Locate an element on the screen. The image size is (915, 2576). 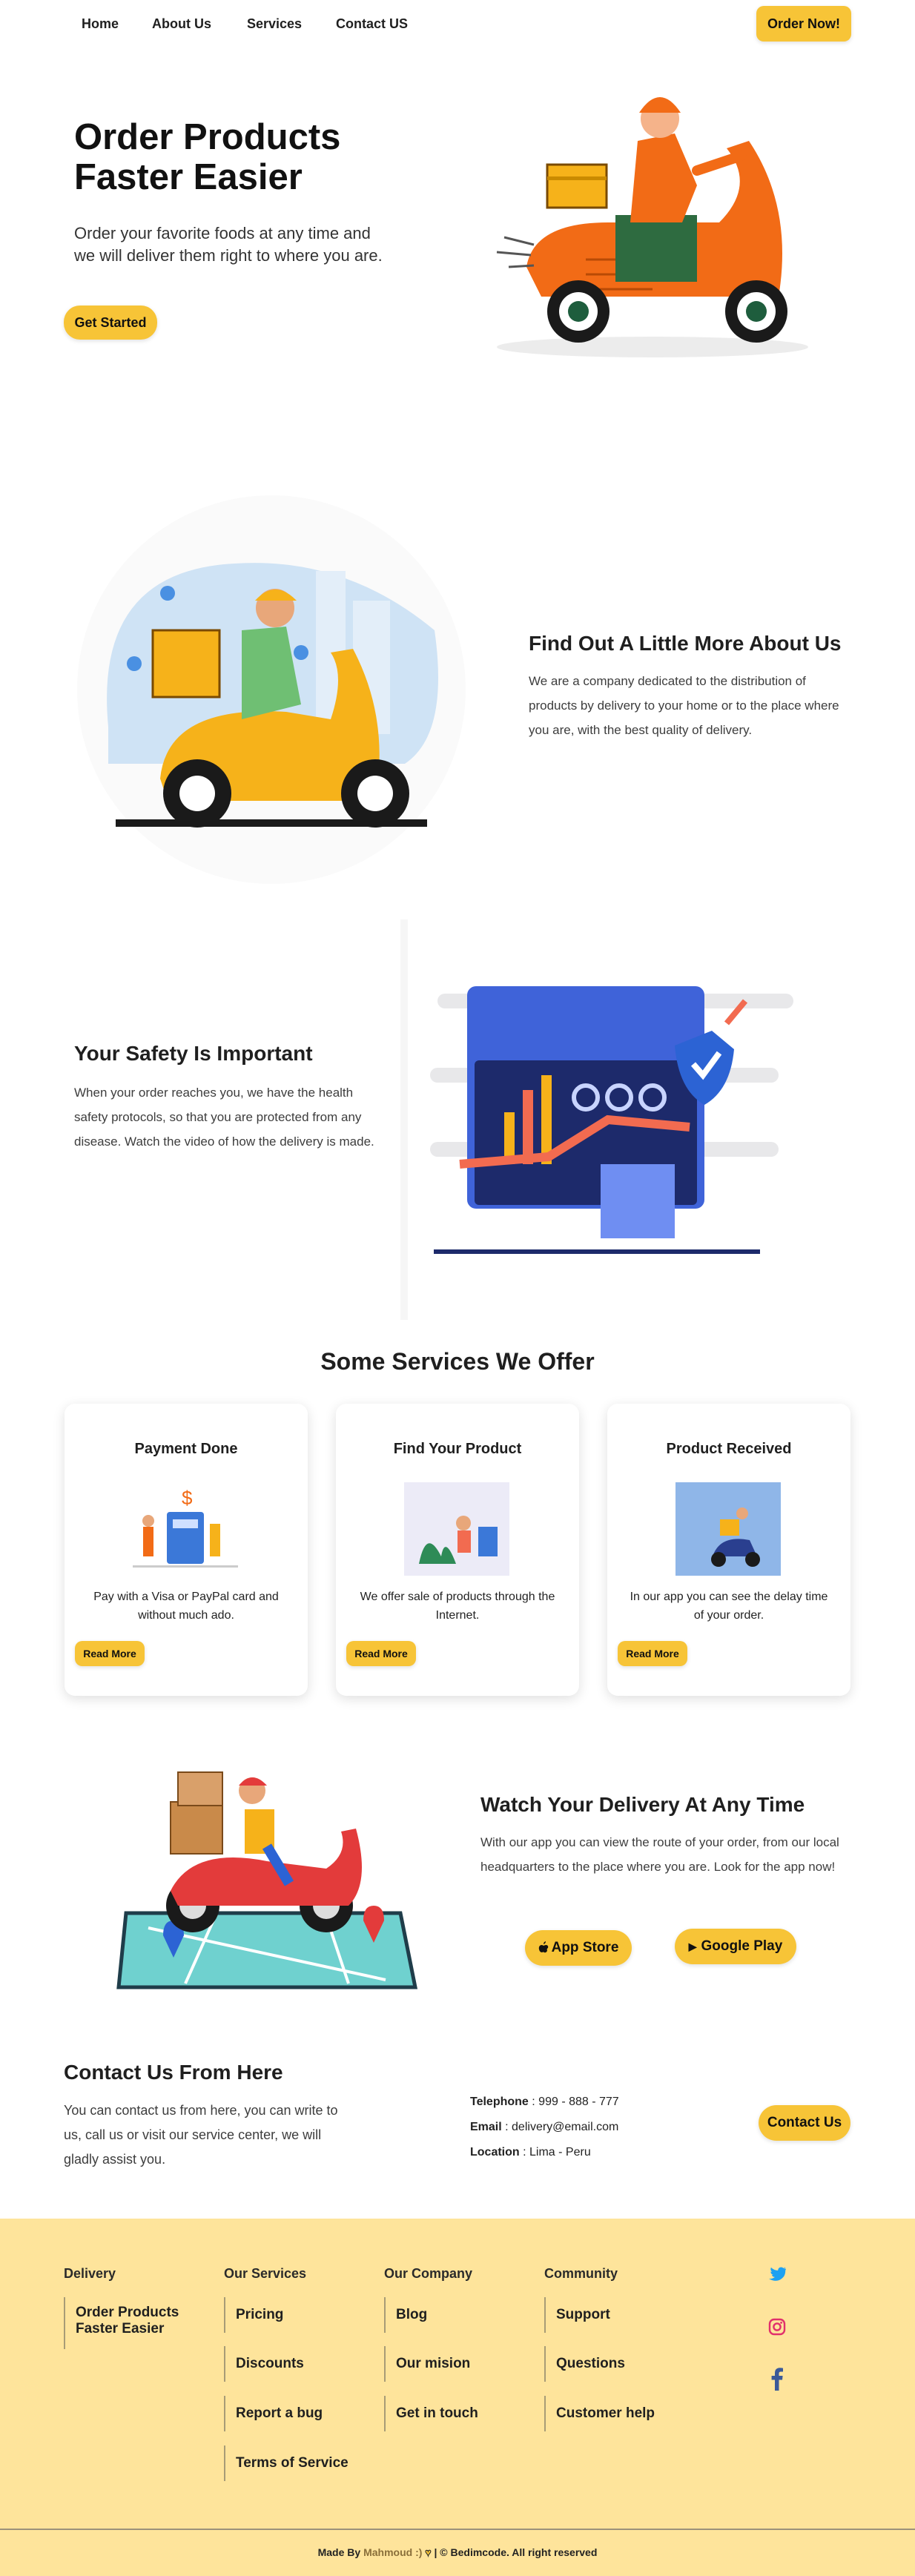
hero-title: Order Products Faster Easier is located at coordinates (207, 157).